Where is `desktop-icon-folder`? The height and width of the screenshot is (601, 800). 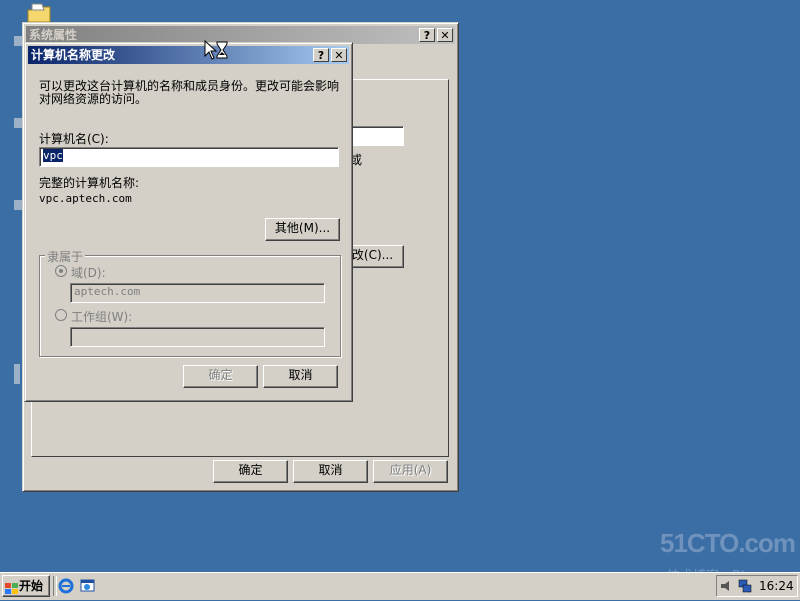 desktop-icon-folder is located at coordinates (39, 13).